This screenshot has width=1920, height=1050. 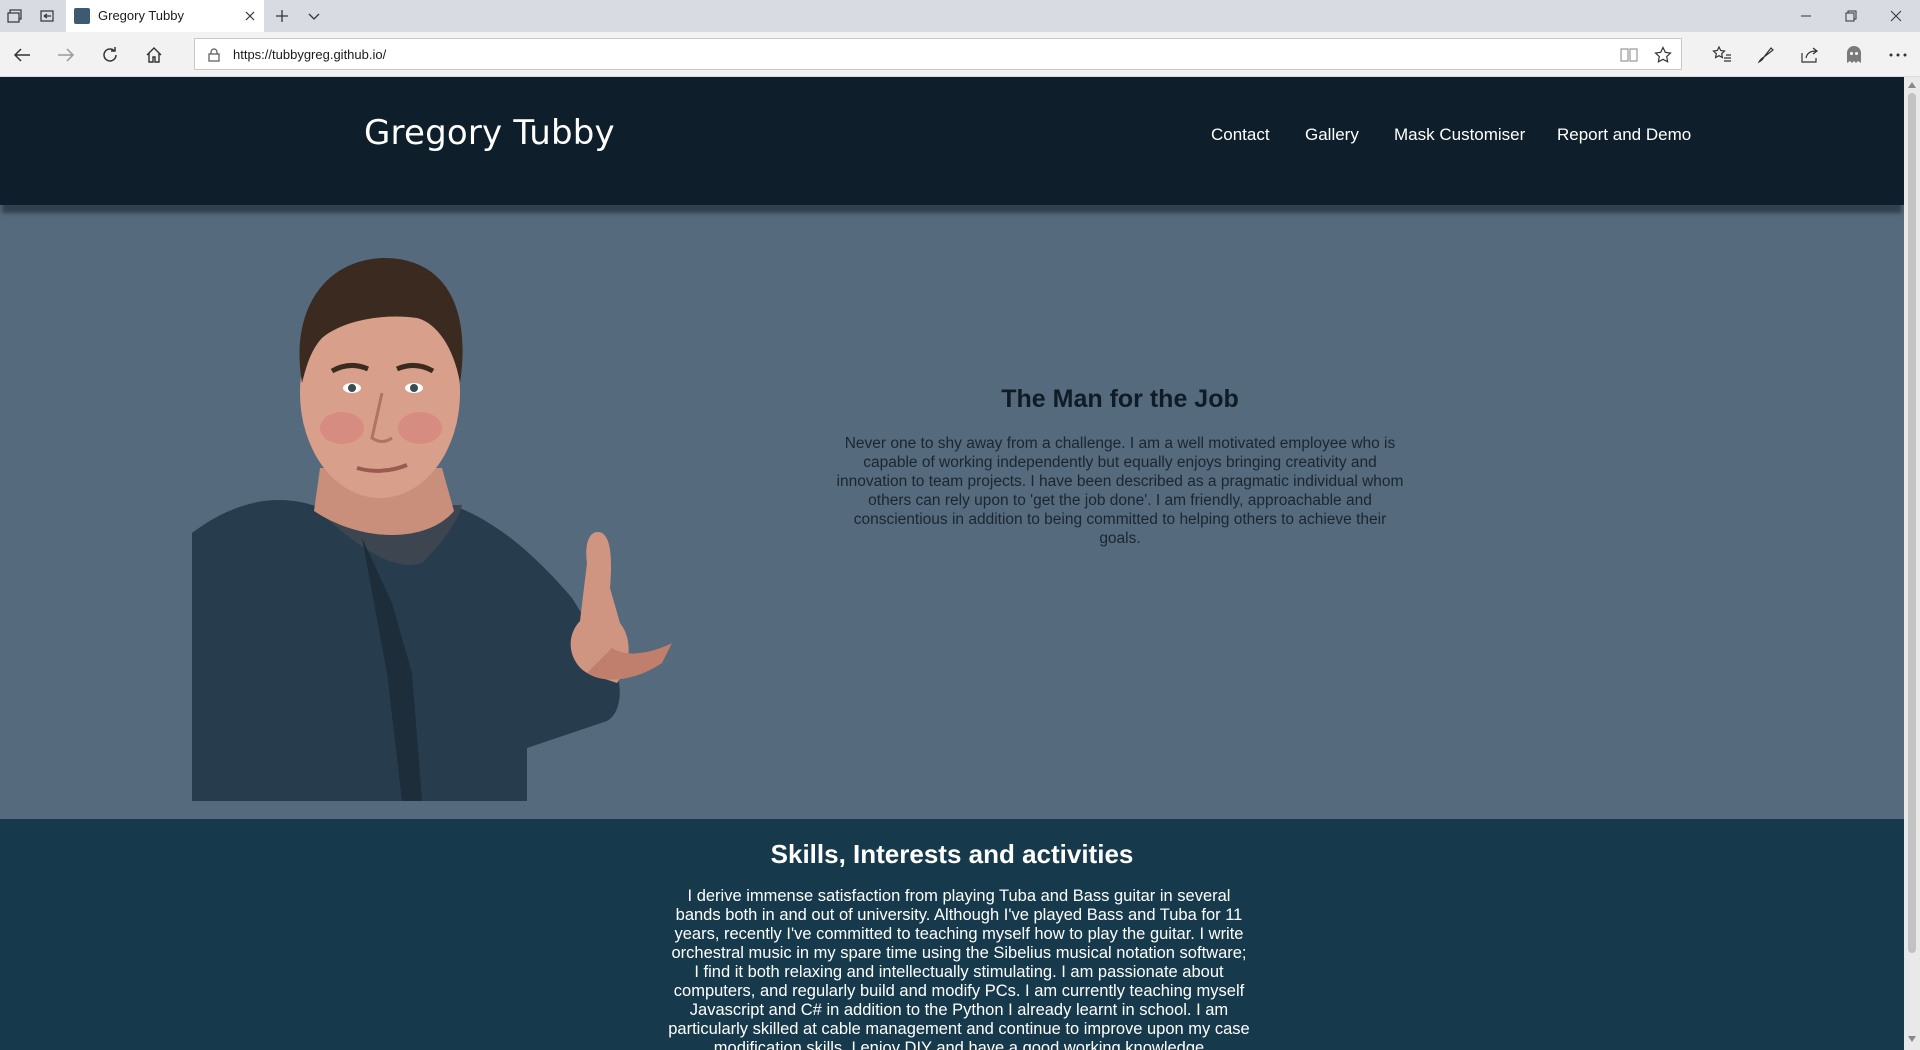 I want to click on favorites-hub-icon, so click(x=1722, y=55).